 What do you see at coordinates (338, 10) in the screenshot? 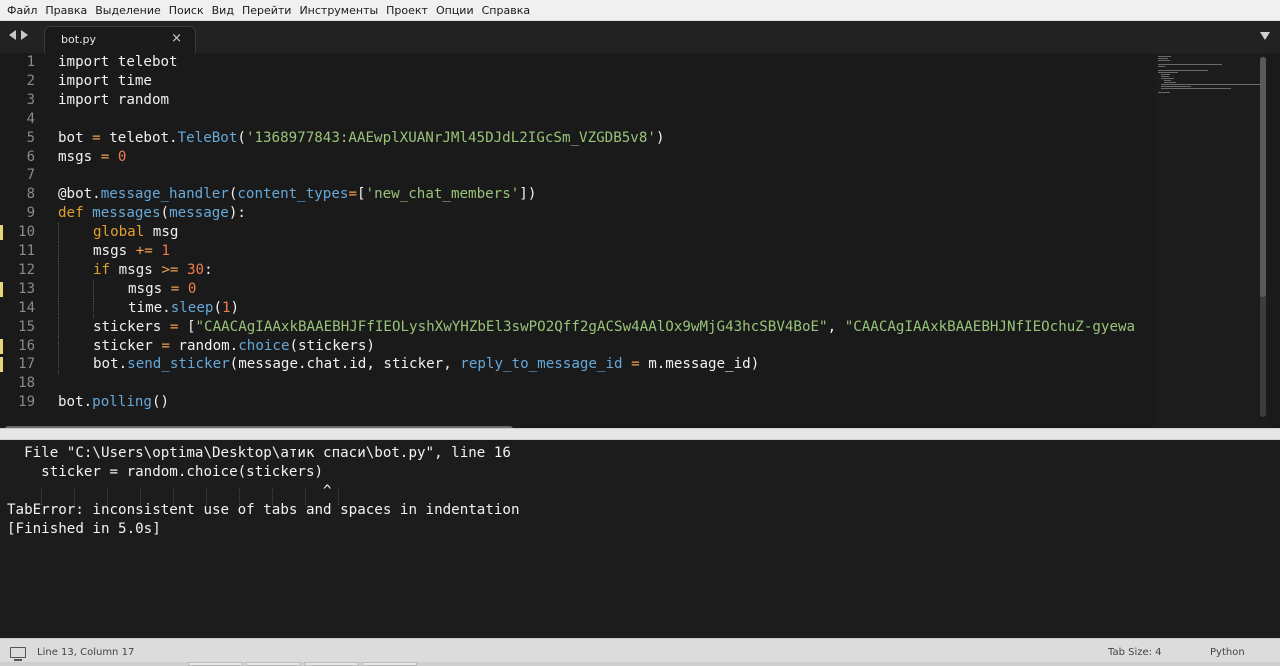
I see `menu-item: Инструменты` at bounding box center [338, 10].